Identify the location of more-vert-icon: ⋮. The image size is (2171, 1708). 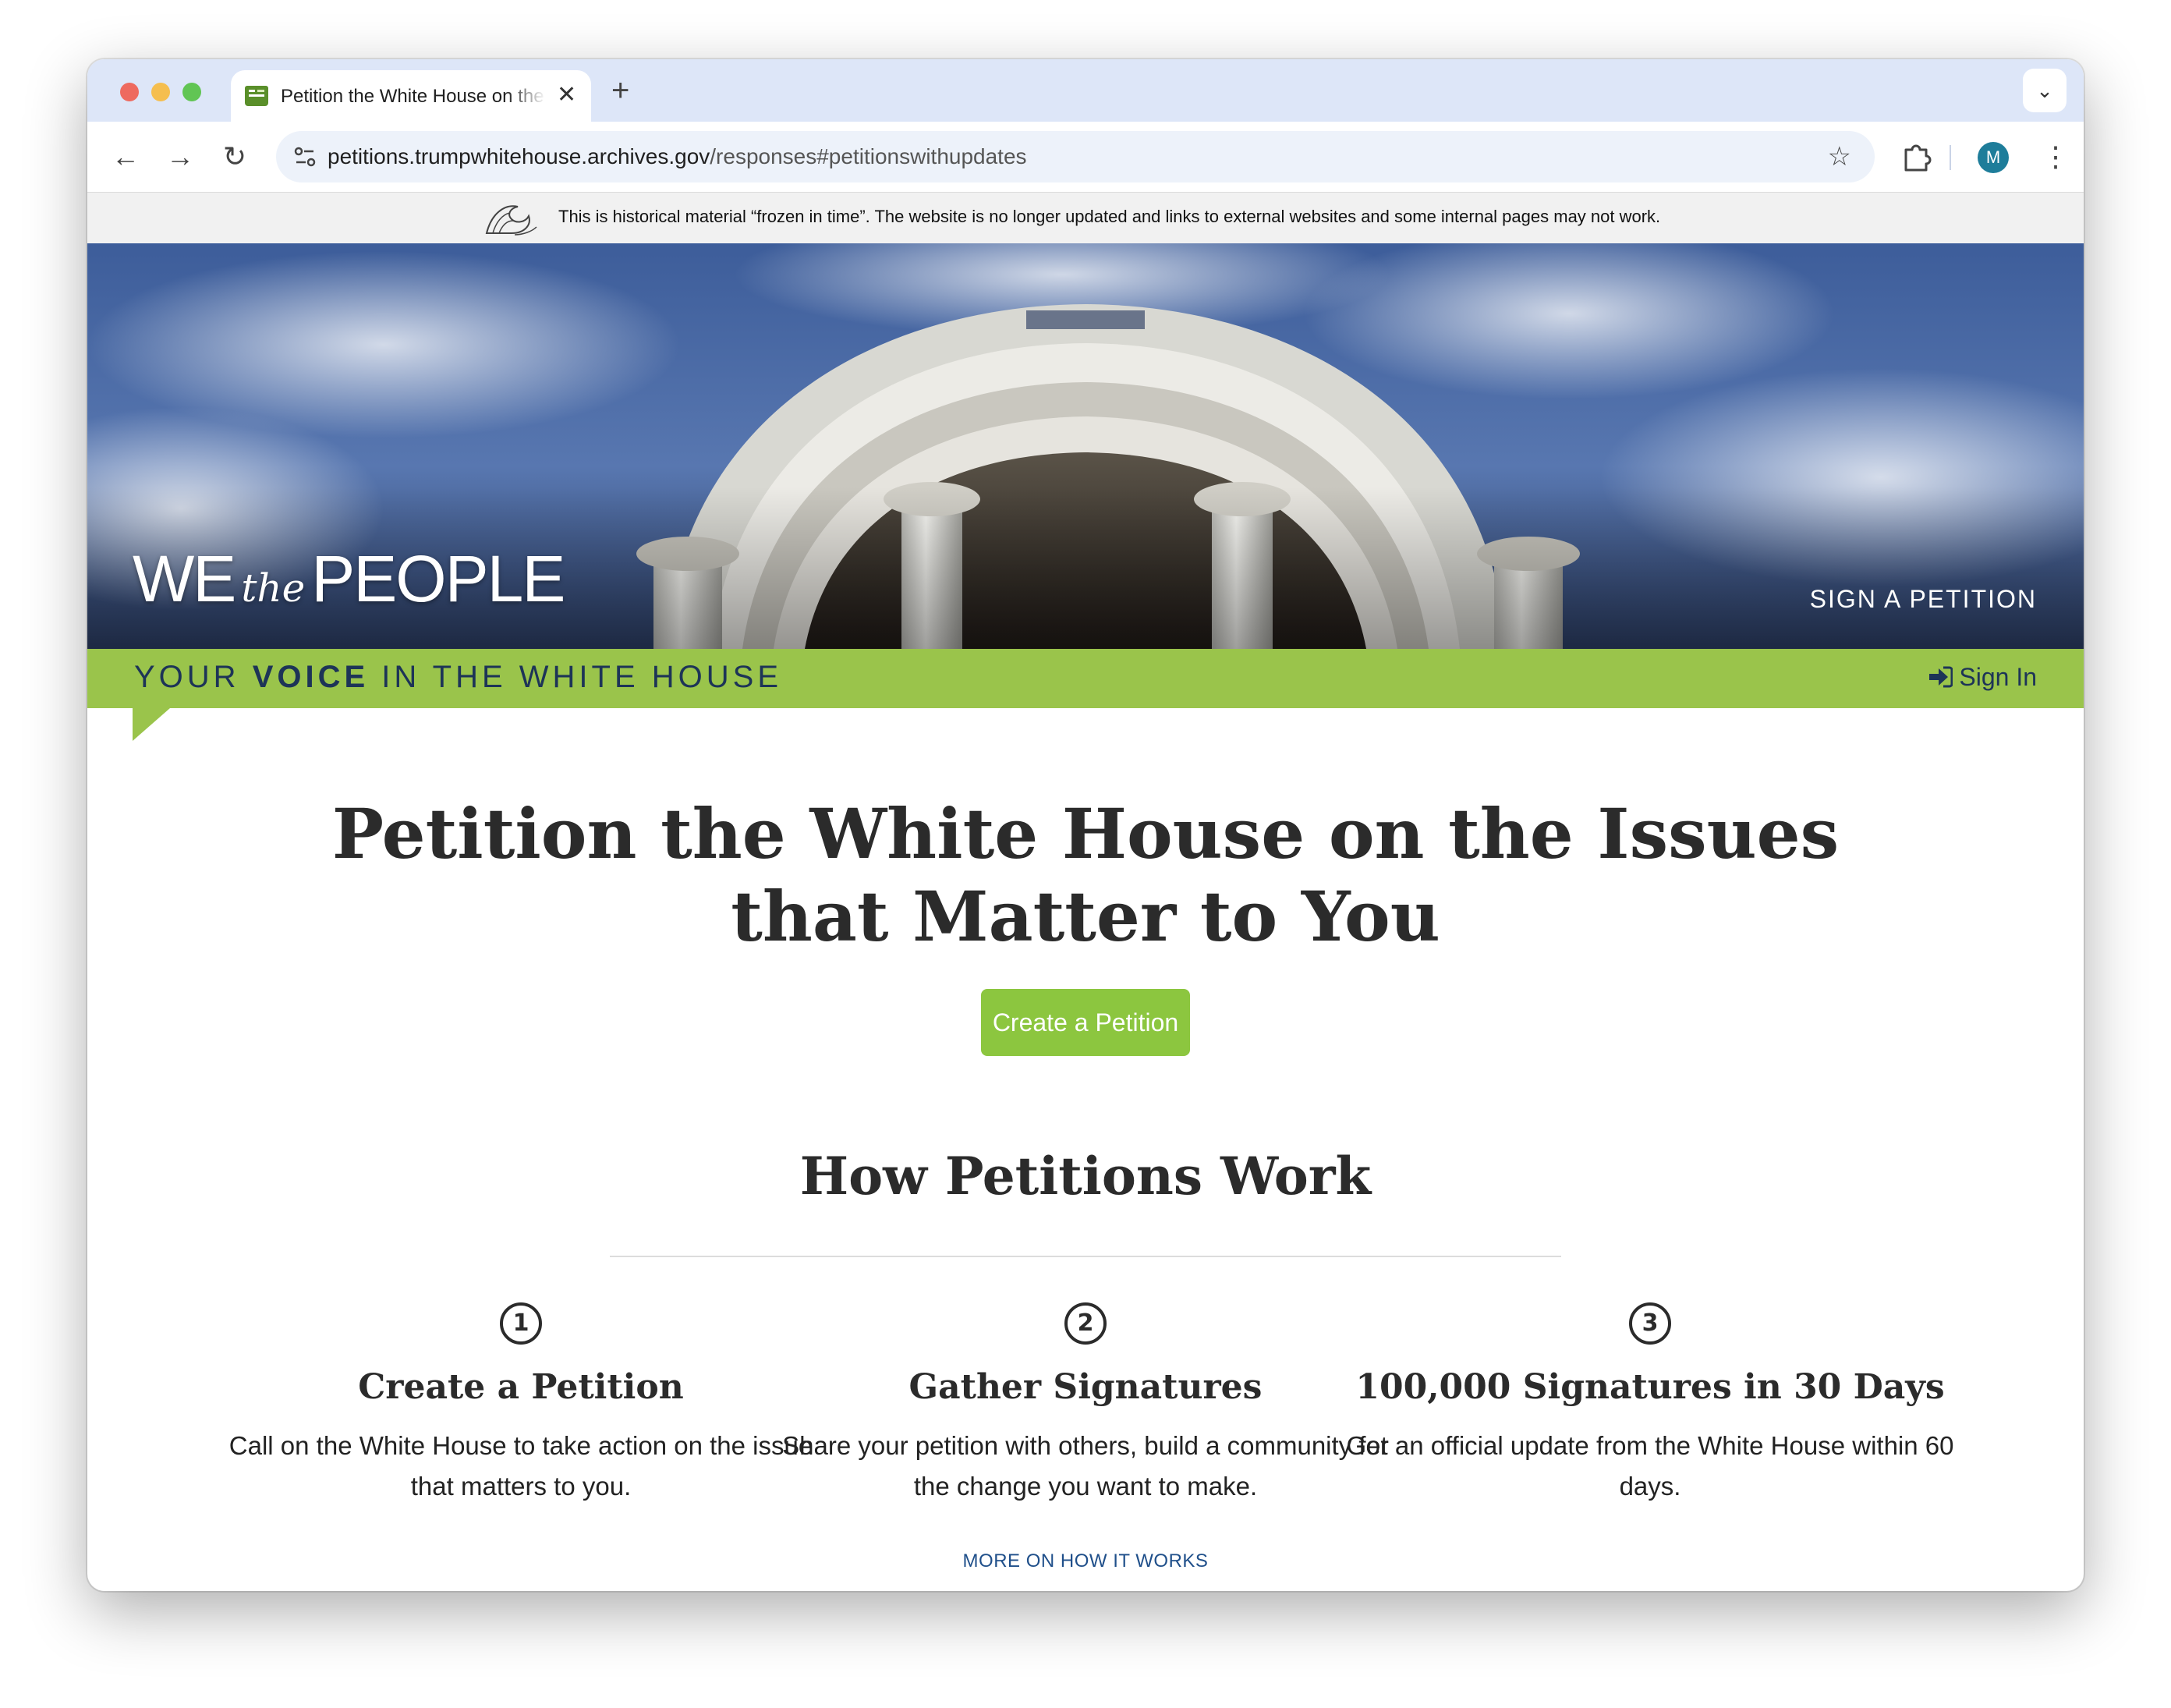
(2056, 157).